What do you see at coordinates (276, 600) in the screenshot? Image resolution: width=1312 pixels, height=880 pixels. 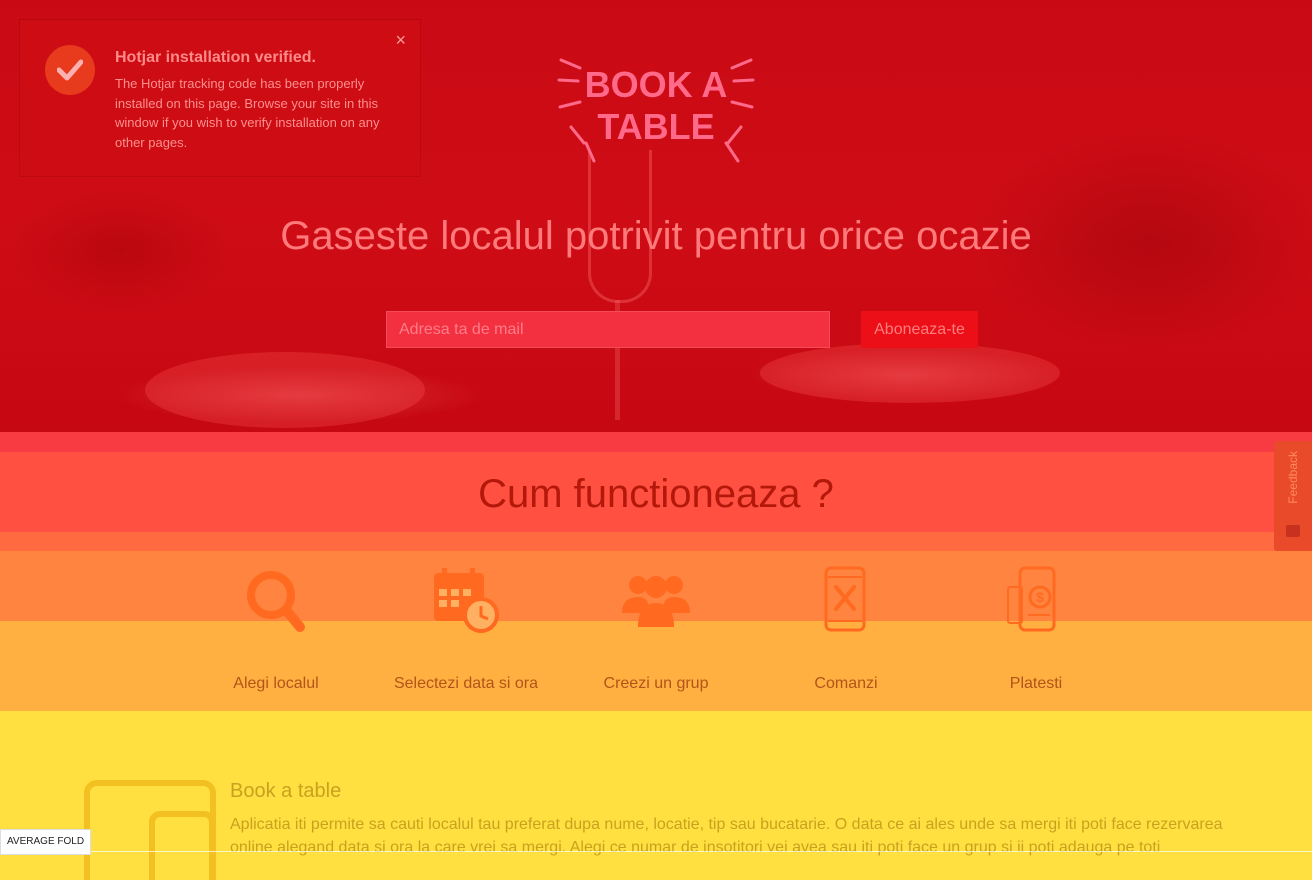 I see `search-icon` at bounding box center [276, 600].